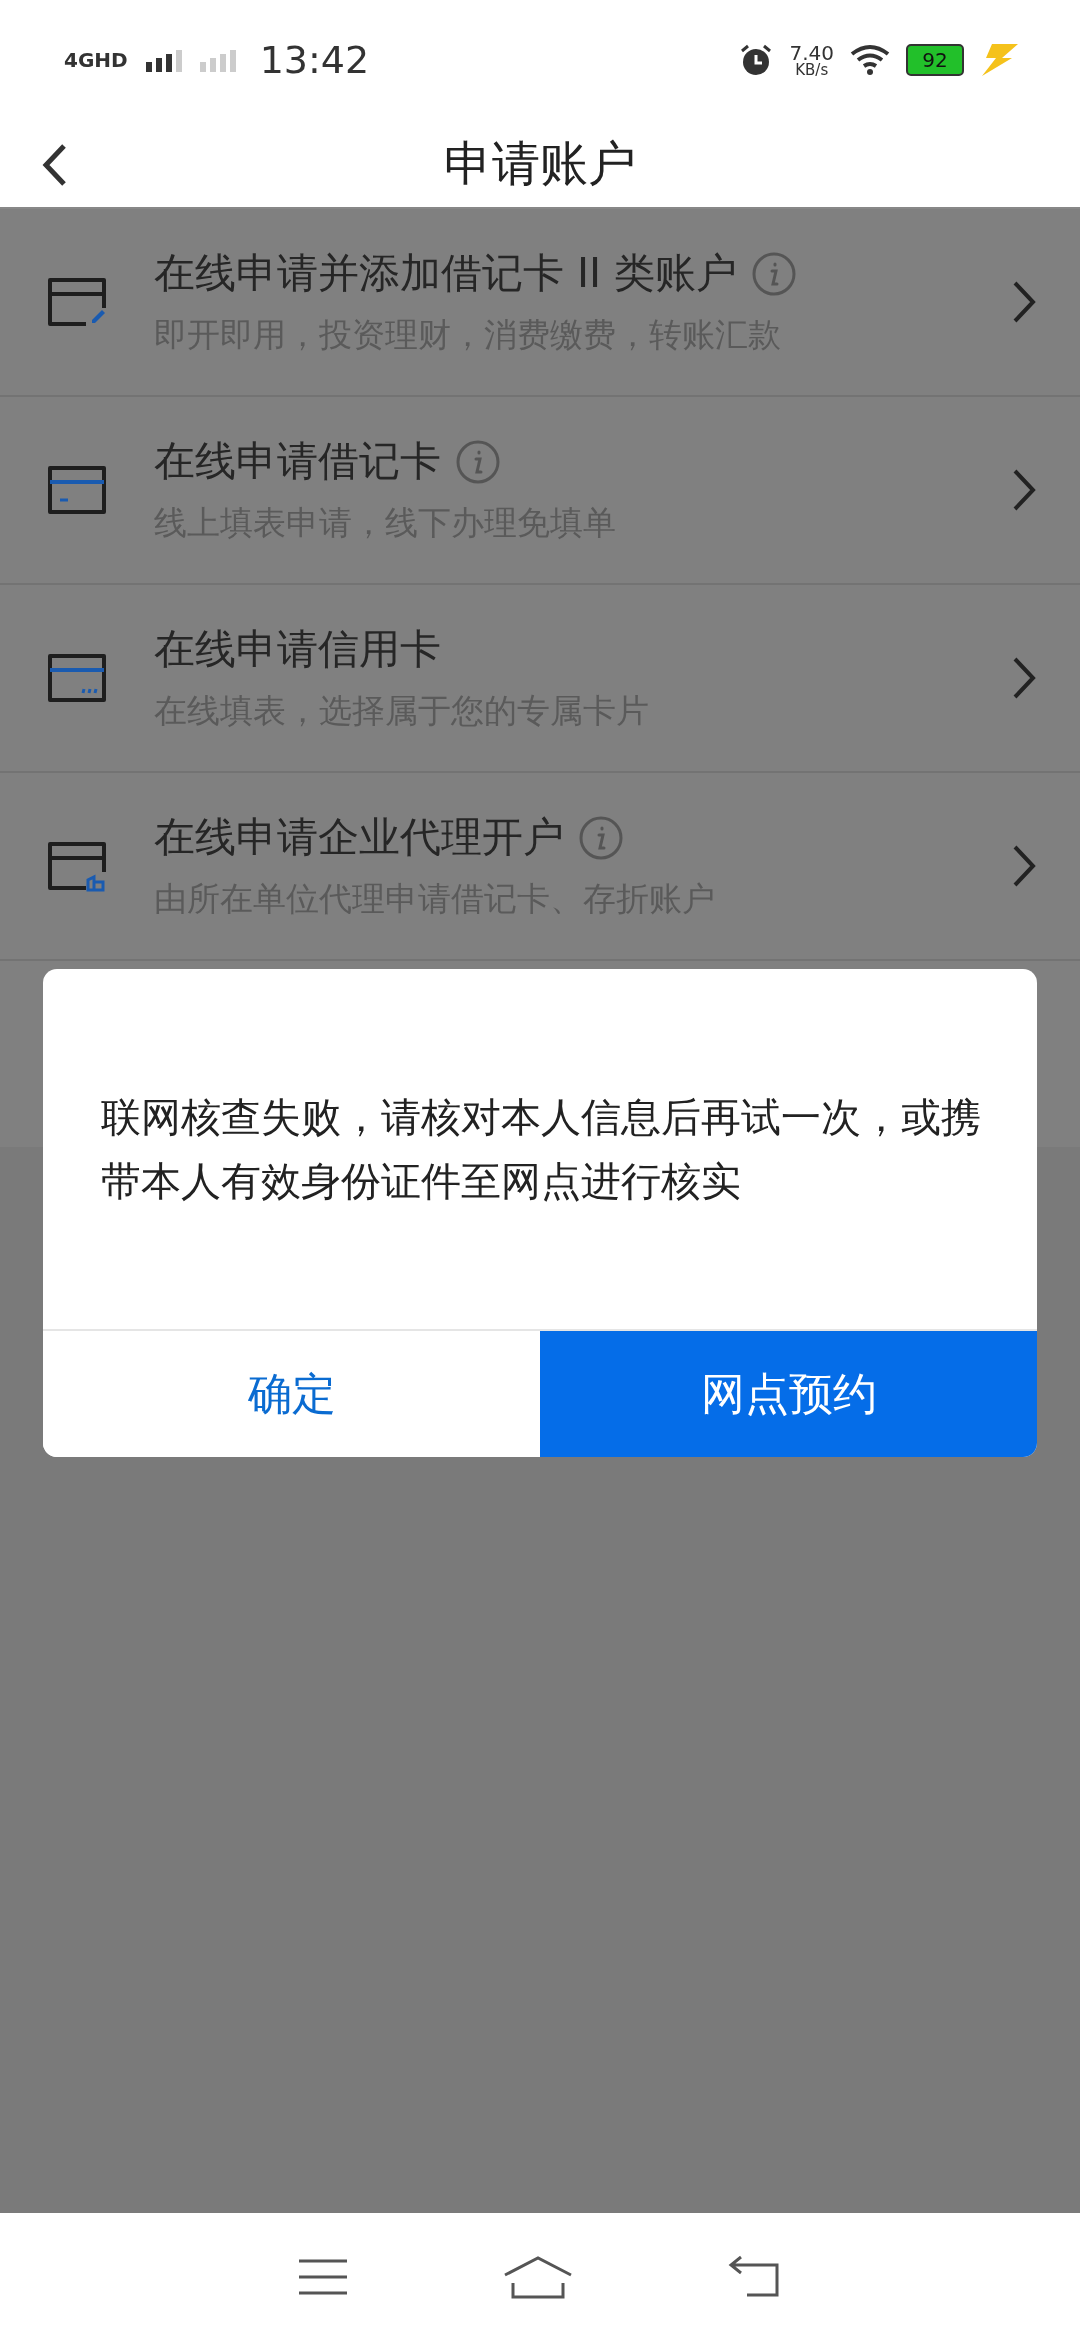 This screenshot has height=2340, width=1080. I want to click on option-title: 在线申请并添加借记卡 II 类账户, so click(446, 273).